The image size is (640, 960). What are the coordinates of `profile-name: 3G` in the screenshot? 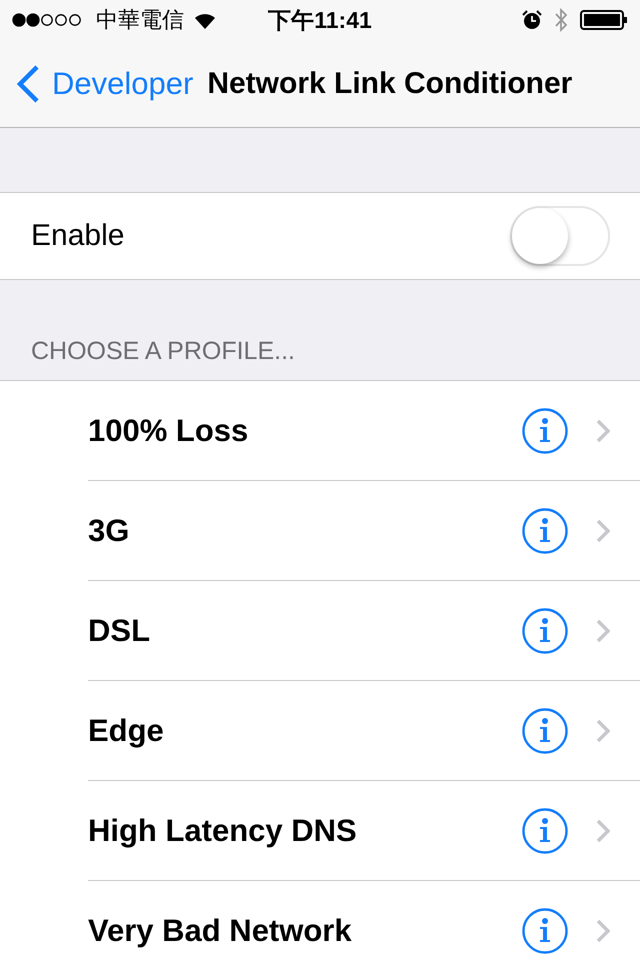 It's located at (109, 530).